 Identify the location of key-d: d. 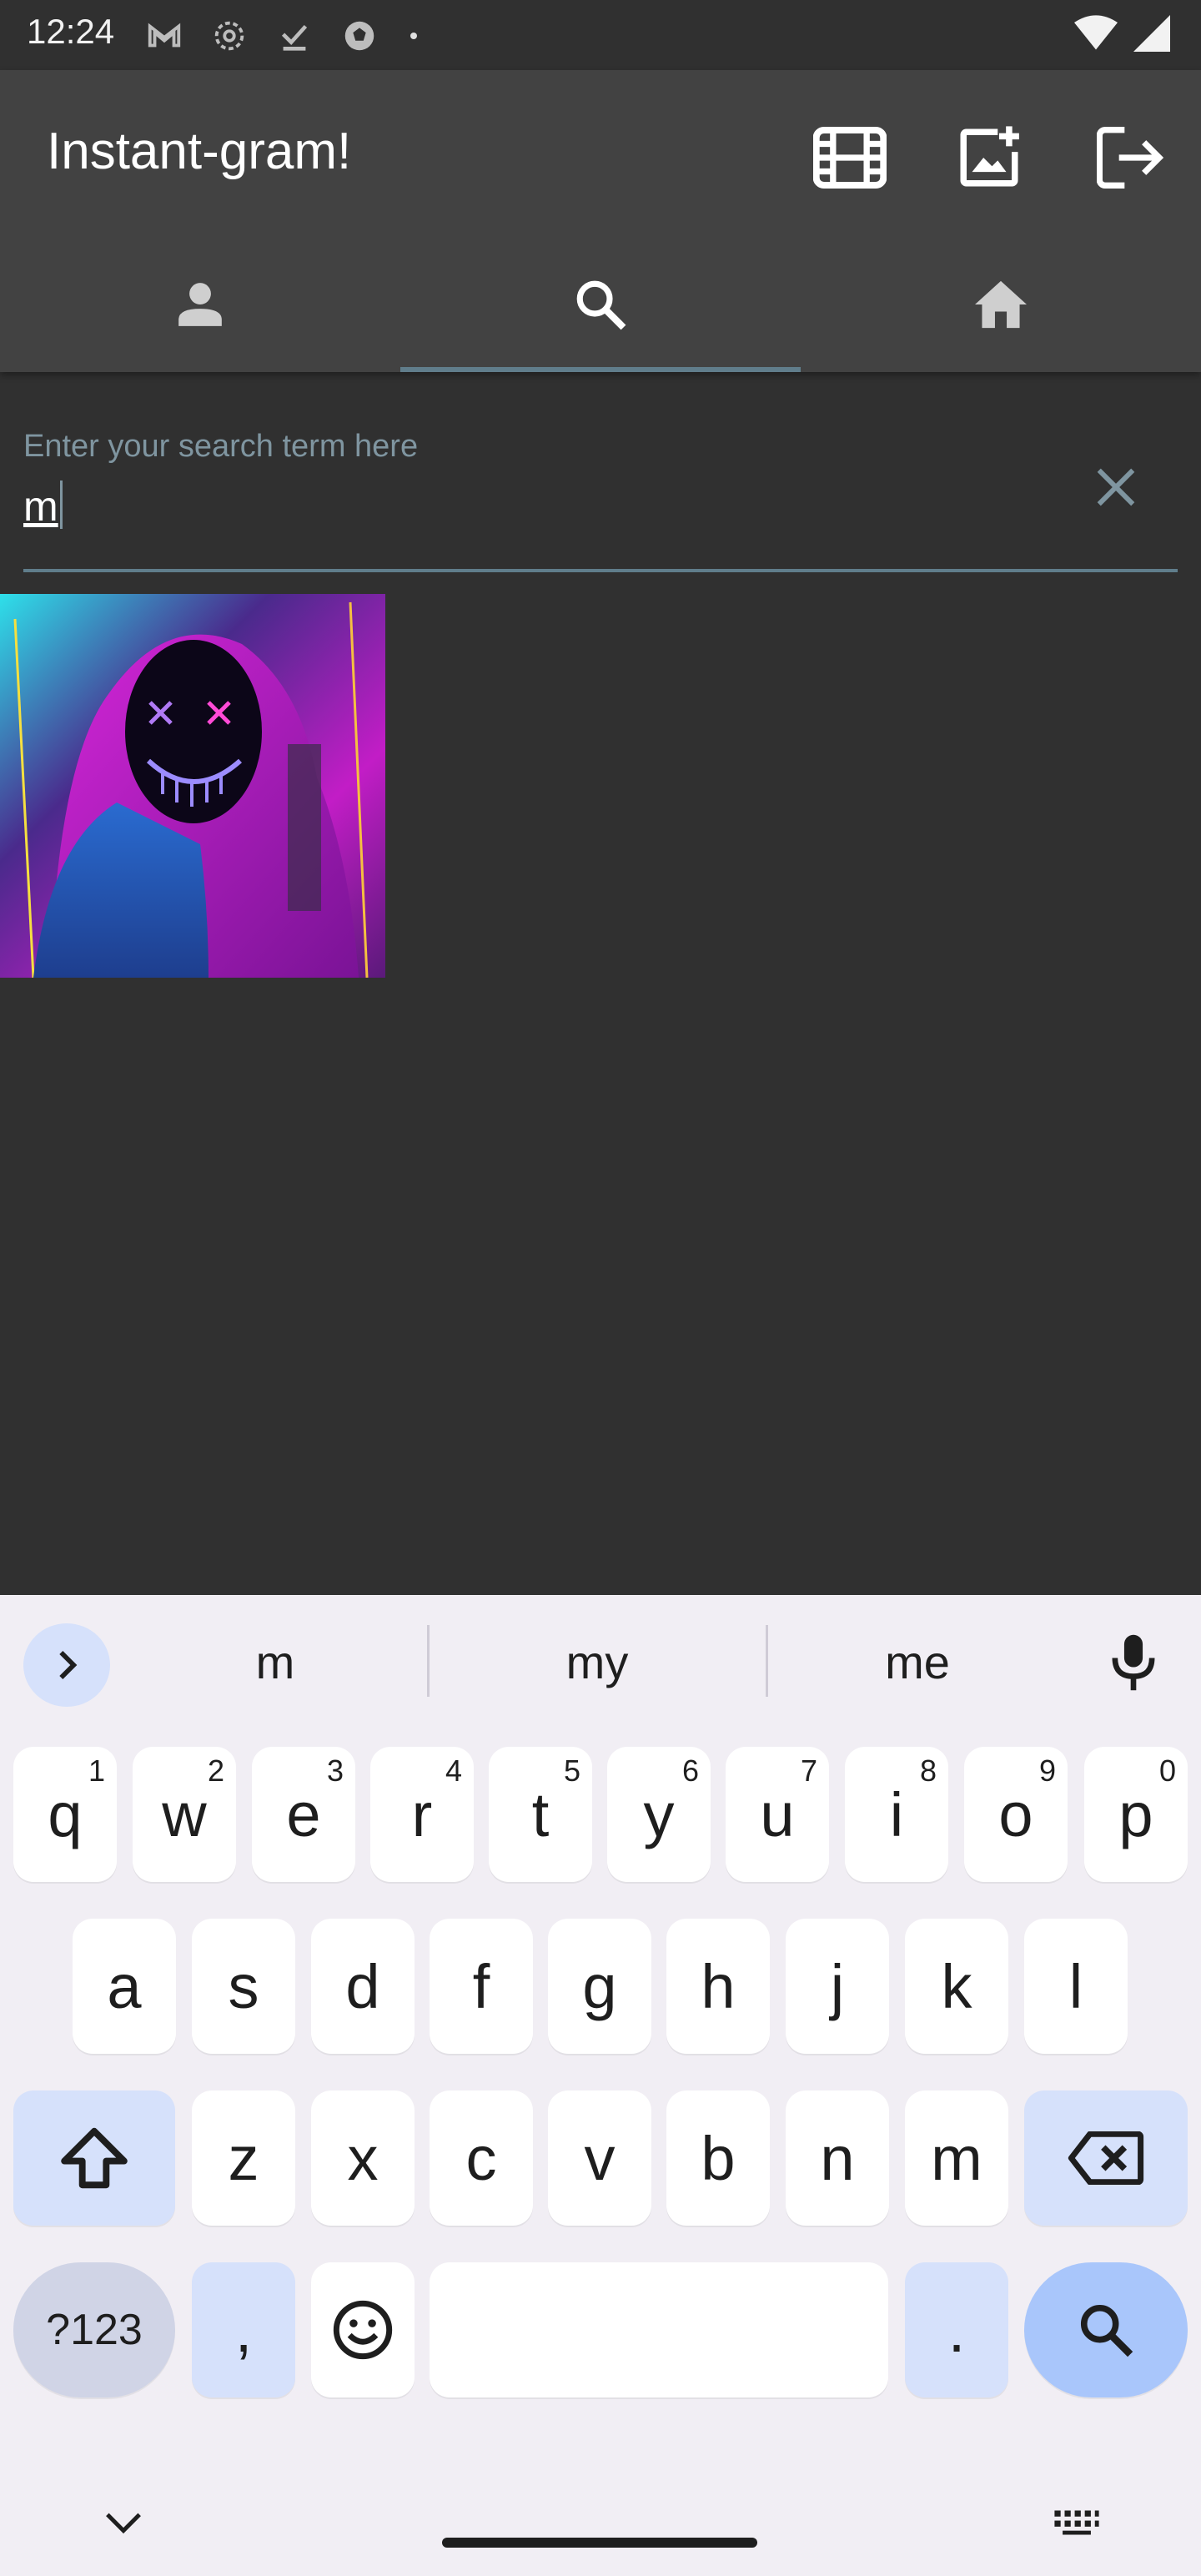
(363, 1986).